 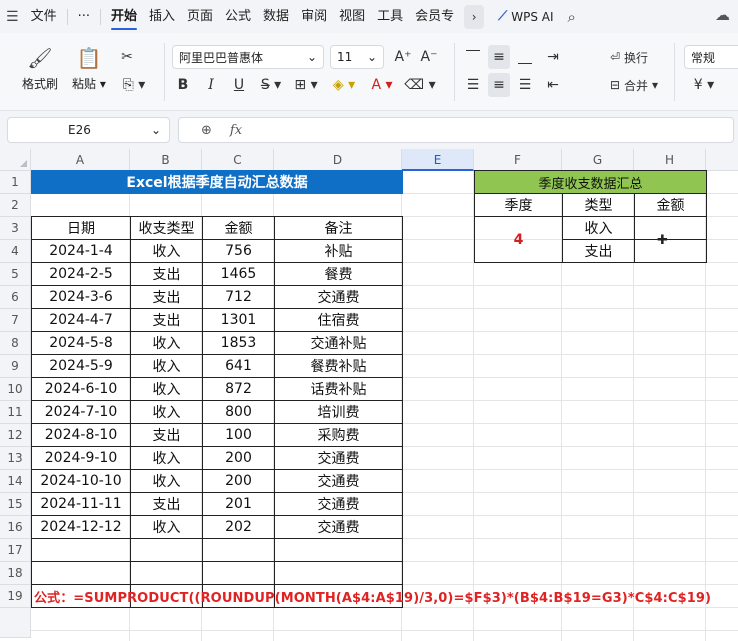 I want to click on formula-input: ⊕ fx, so click(x=456, y=130).